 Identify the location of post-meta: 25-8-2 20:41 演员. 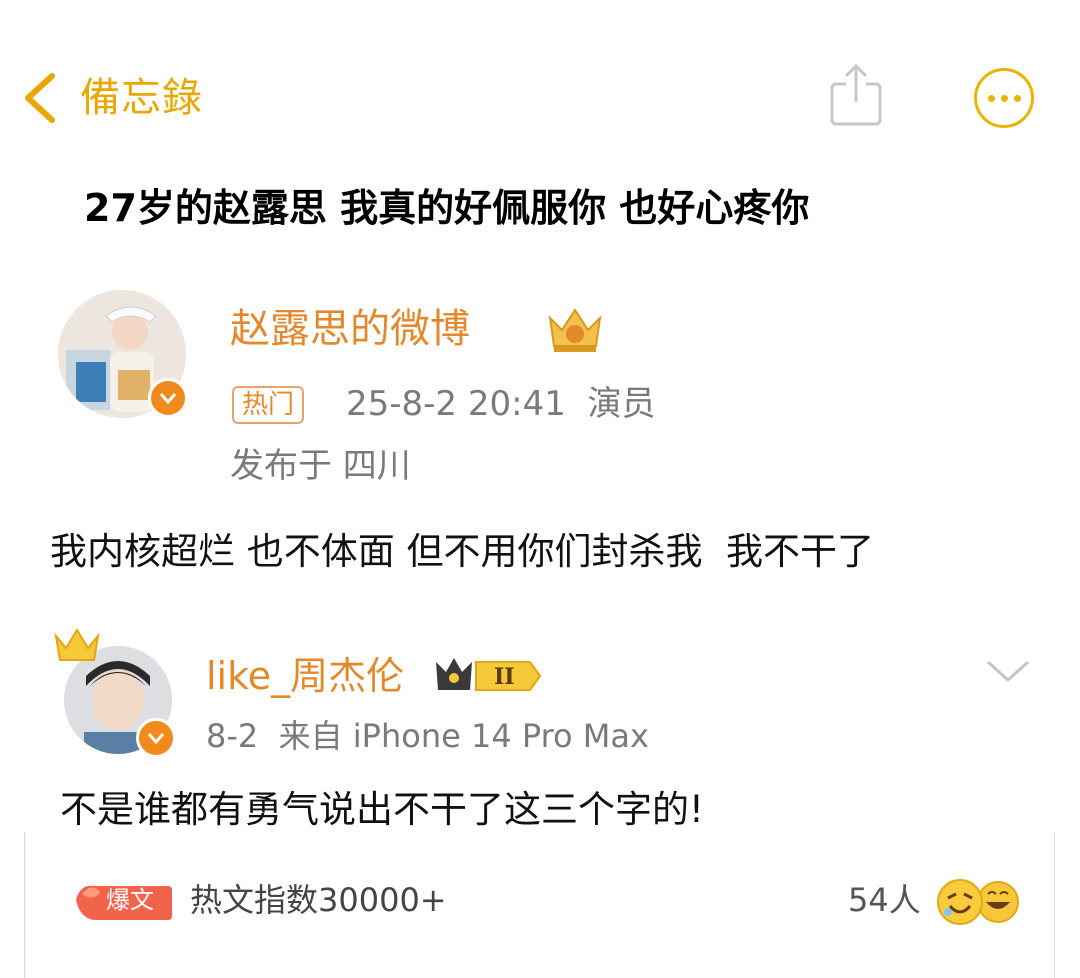
(500, 404).